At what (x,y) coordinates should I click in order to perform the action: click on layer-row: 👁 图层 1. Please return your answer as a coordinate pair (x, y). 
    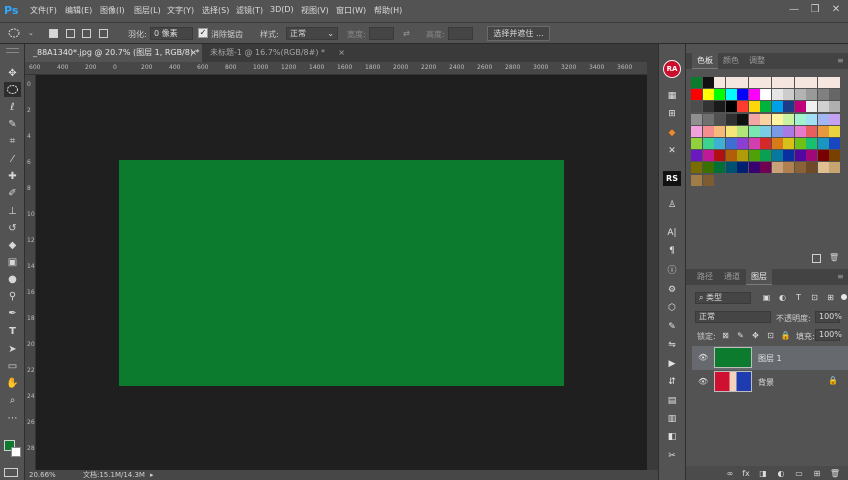
    Looking at the image, I should click on (770, 358).